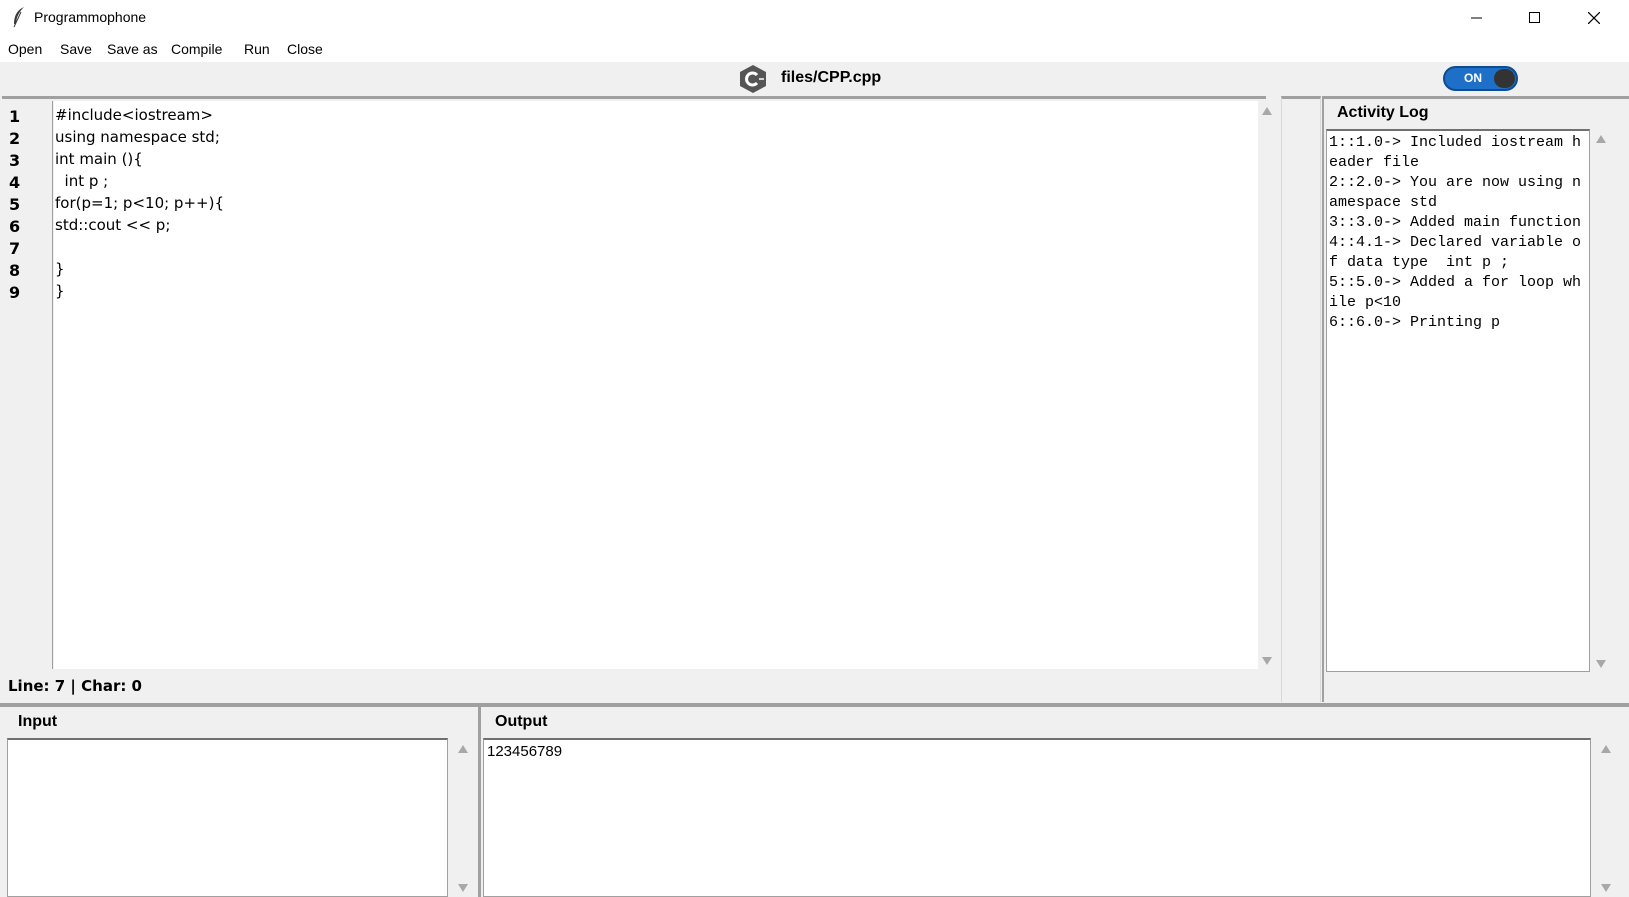 The image size is (1629, 897). I want to click on toggle-knob, so click(1504, 78).